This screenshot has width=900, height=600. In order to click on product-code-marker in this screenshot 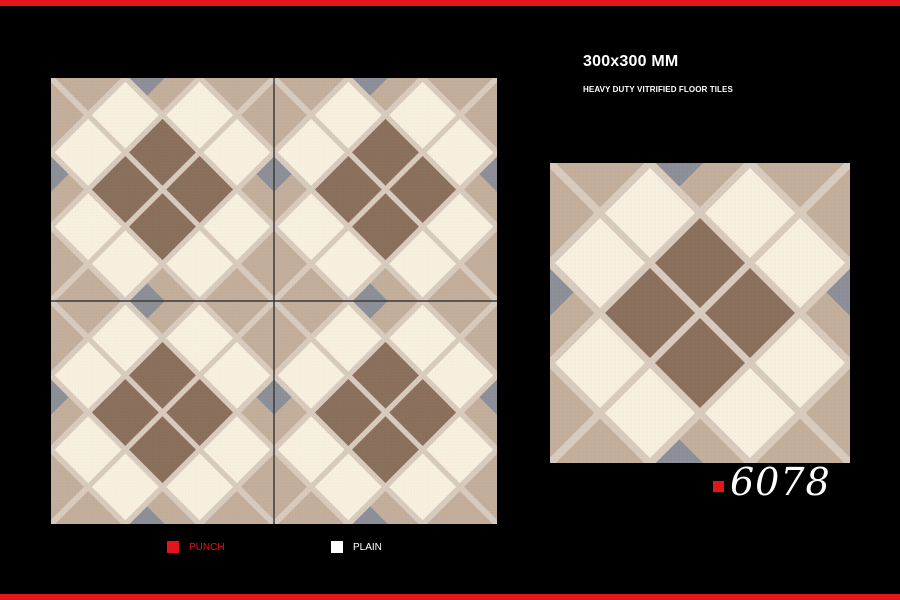, I will do `click(718, 486)`.